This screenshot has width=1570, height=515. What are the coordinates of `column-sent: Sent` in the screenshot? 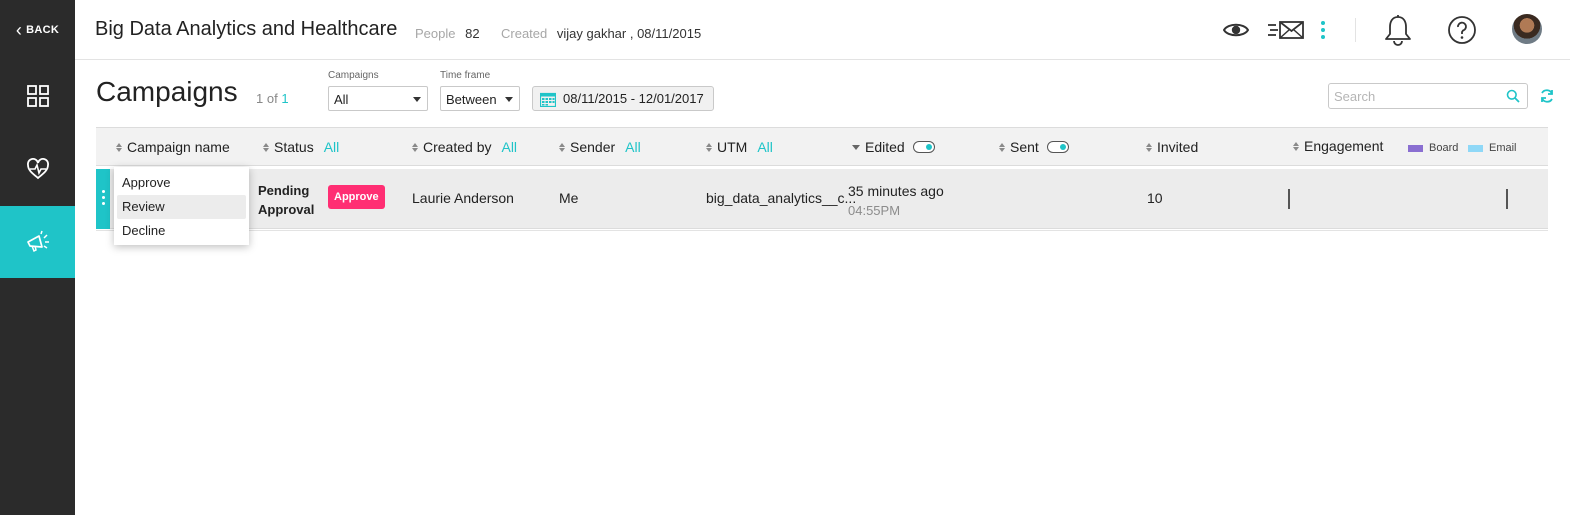 It's located at (1034, 147).